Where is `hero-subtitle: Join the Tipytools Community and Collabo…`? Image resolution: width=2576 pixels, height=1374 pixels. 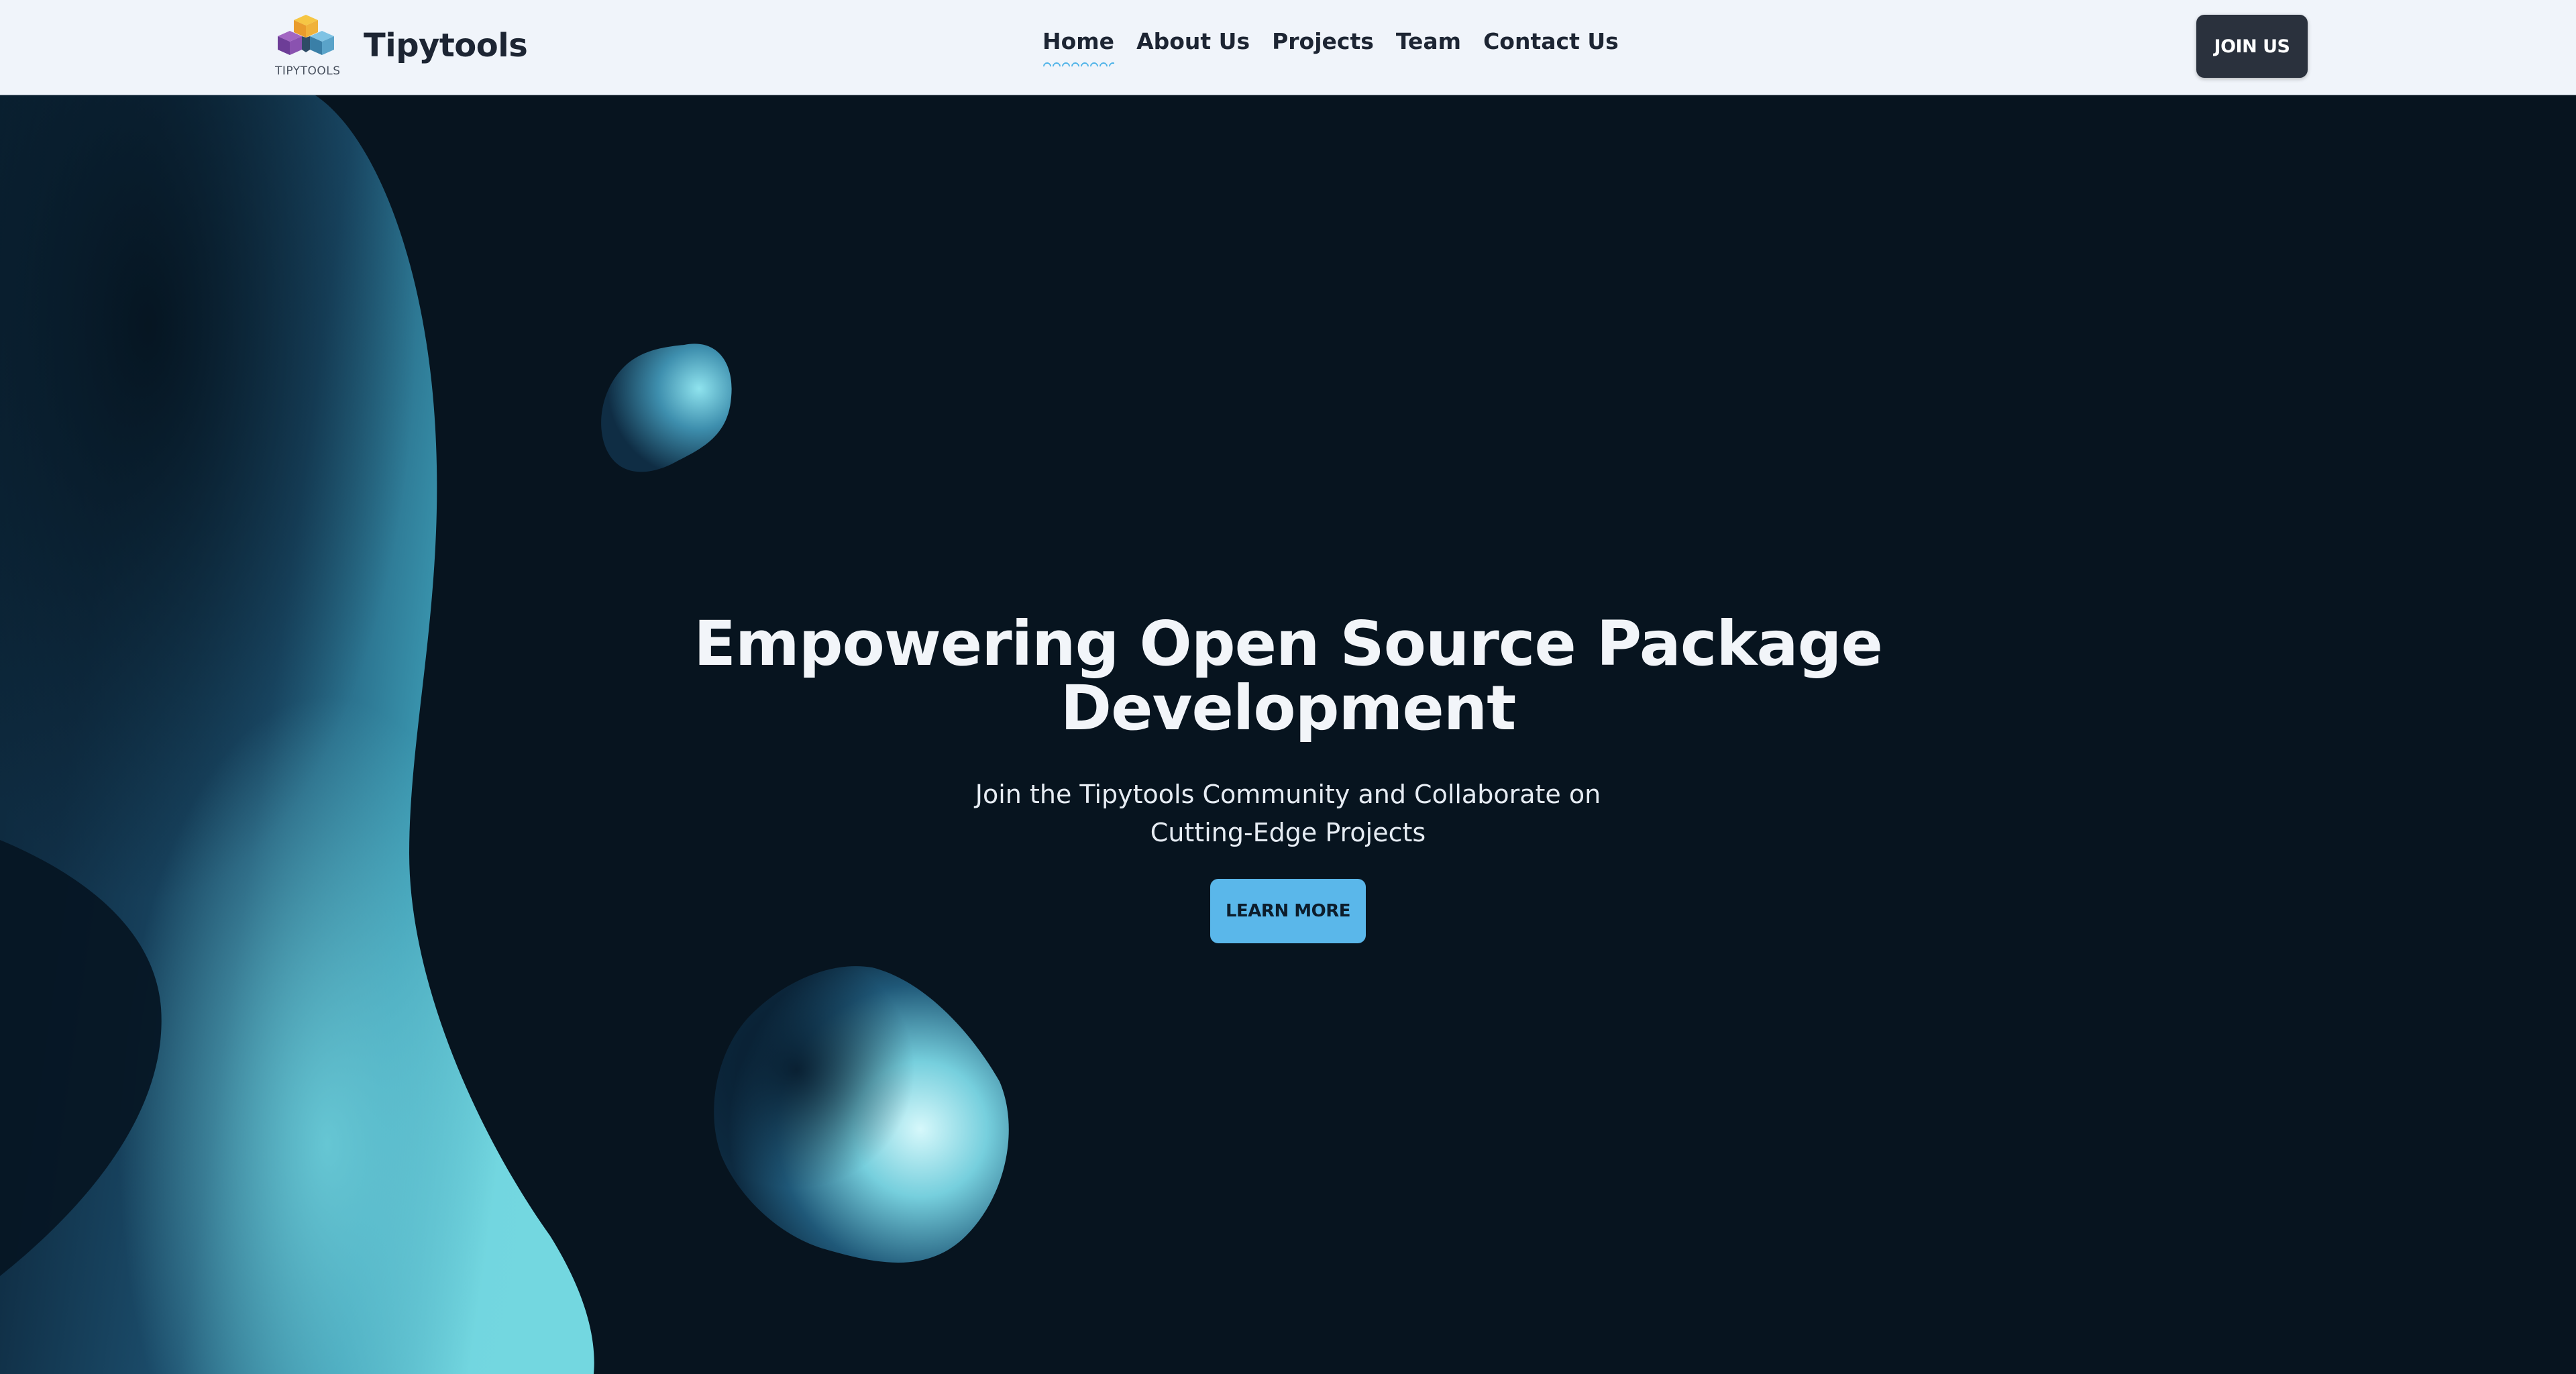
hero-subtitle: Join the Tipytools Community and Collabo… is located at coordinates (1288, 814).